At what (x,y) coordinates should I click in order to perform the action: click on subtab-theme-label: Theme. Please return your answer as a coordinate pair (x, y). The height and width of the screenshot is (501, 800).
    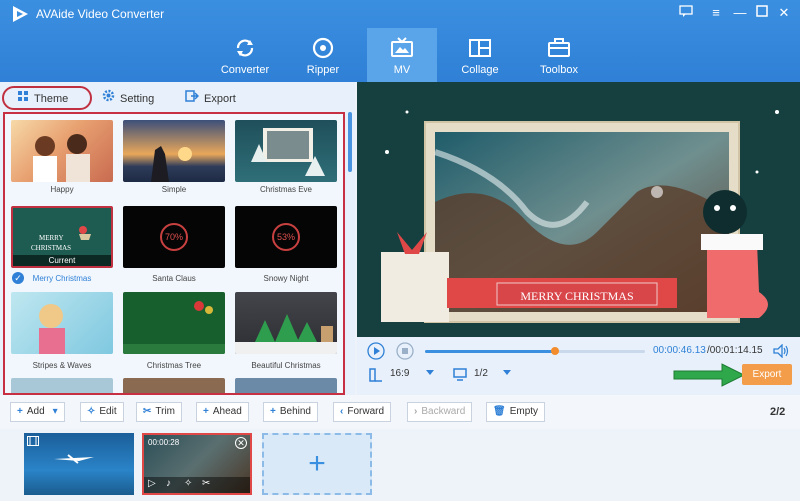
    Looking at the image, I should click on (51, 99).